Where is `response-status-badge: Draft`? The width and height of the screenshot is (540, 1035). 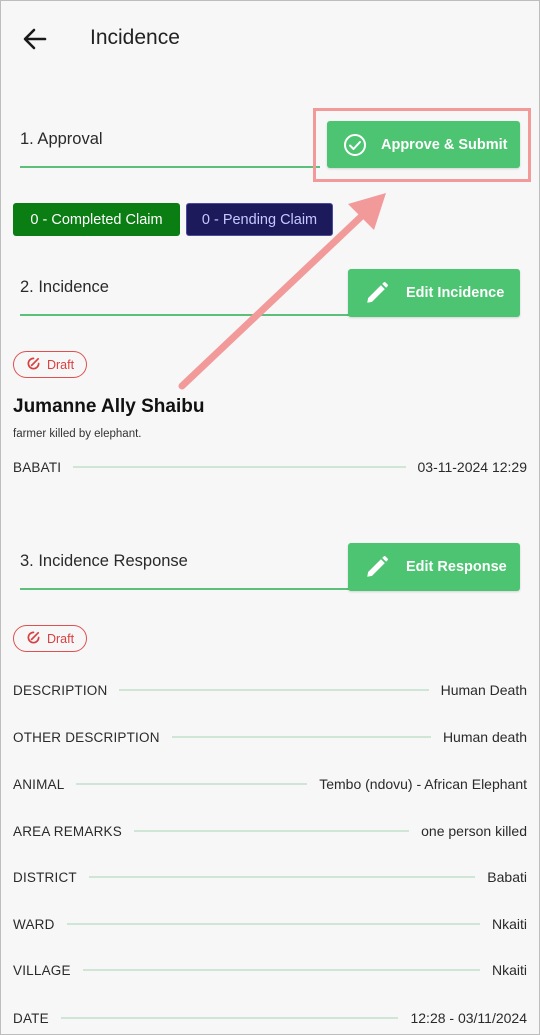 response-status-badge: Draft is located at coordinates (50, 638).